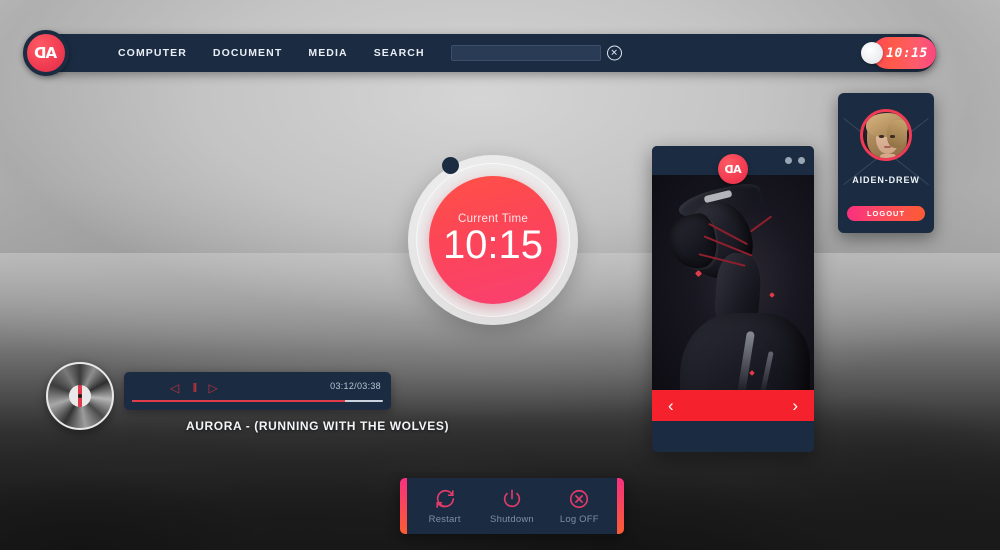 The image size is (1000, 550). What do you see at coordinates (493, 245) in the screenshot?
I see `clock-time: 10:15` at bounding box center [493, 245].